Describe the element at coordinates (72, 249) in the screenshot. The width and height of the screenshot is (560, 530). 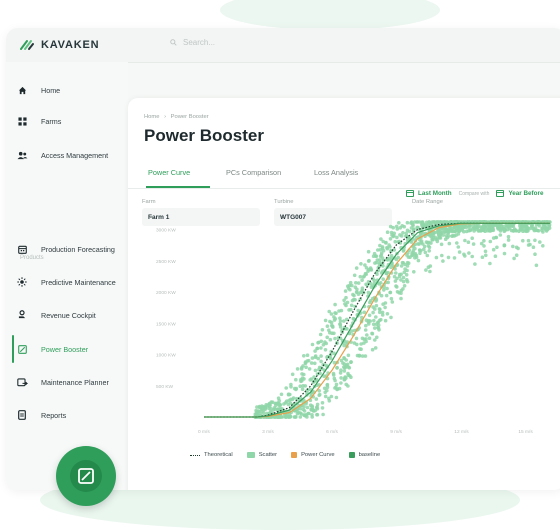
I see `sidebar-item-production-forecasting: Production Forecasting` at that location.